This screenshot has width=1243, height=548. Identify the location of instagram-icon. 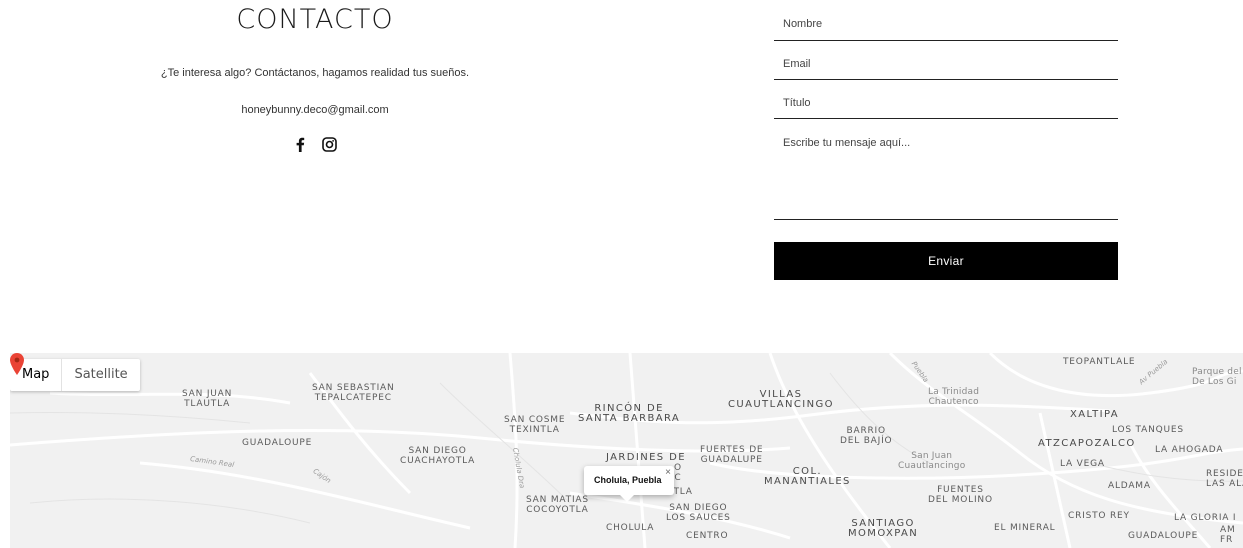
(329, 144).